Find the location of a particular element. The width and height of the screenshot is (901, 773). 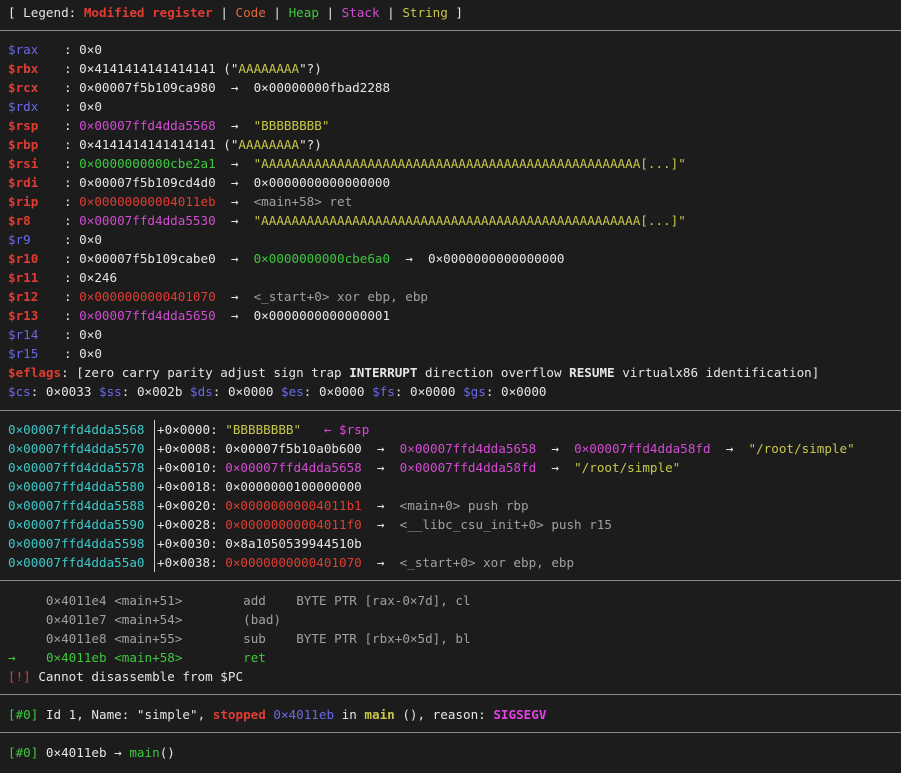

trace-line: [#0] 0×4011eb → main() is located at coordinates (91, 752).